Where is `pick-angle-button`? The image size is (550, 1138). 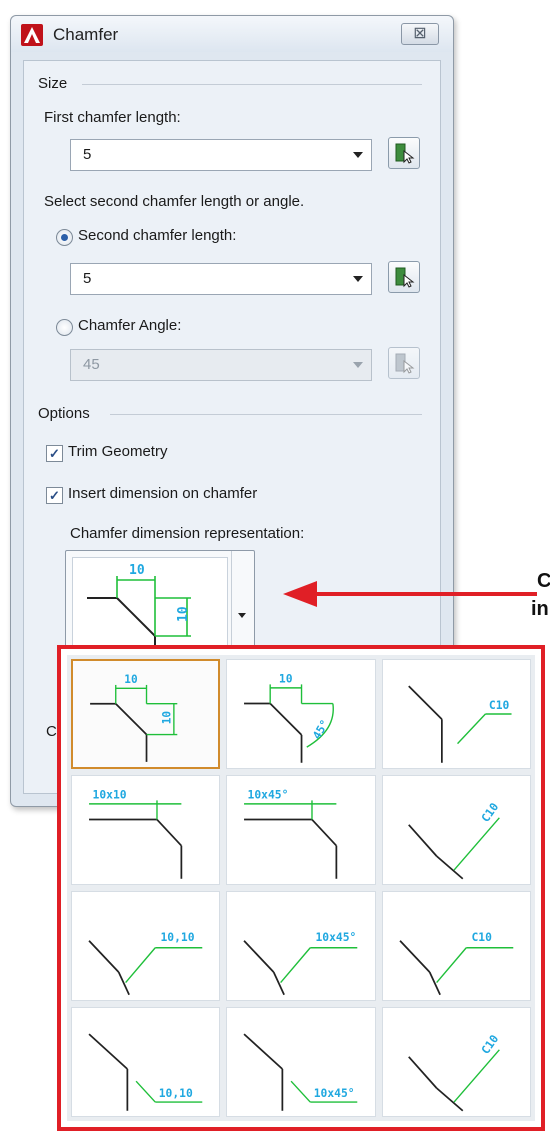 pick-angle-button is located at coordinates (404, 363).